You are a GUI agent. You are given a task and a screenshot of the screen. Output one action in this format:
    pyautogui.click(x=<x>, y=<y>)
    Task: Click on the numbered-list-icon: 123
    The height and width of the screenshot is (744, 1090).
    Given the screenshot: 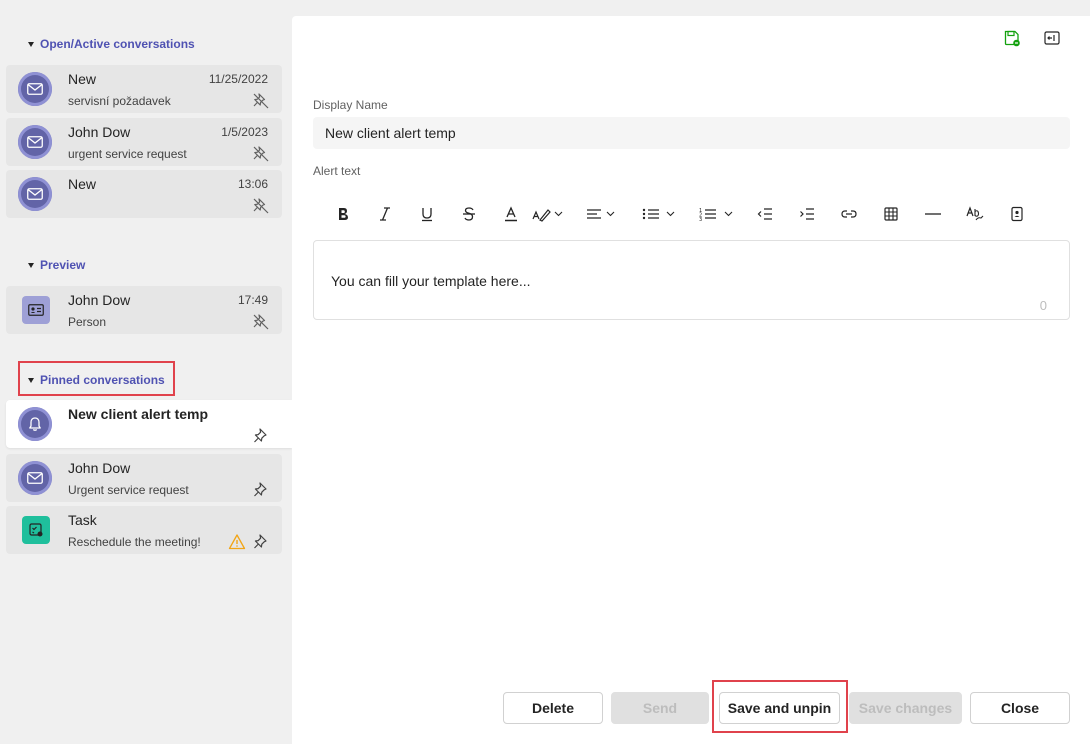 What is the action you would take?
    pyautogui.click(x=719, y=214)
    